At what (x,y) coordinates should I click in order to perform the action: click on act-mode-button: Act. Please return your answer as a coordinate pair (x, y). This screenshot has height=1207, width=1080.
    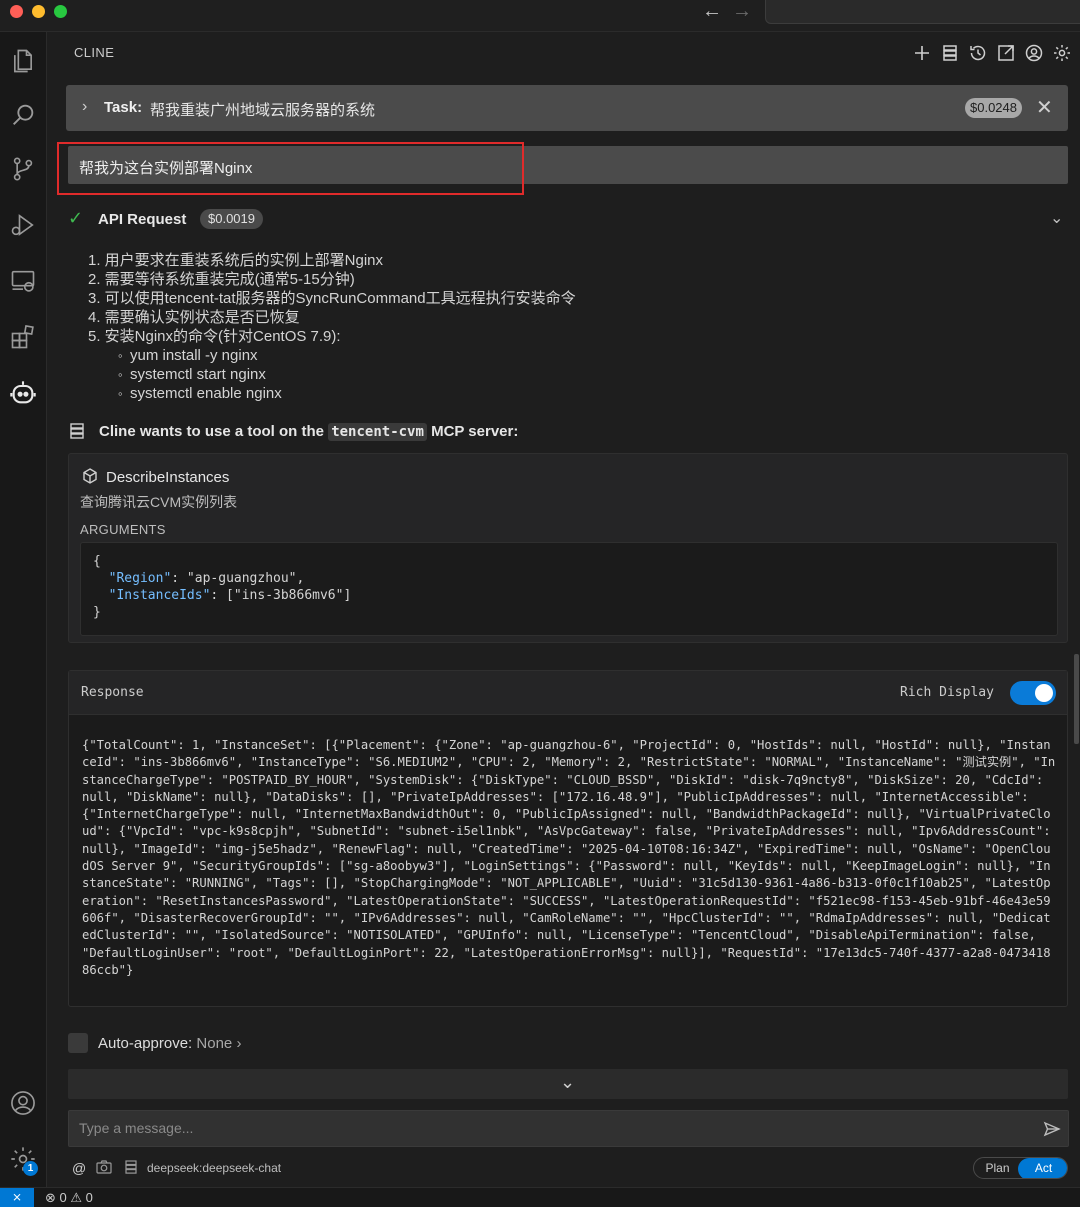
    Looking at the image, I should click on (1042, 1168).